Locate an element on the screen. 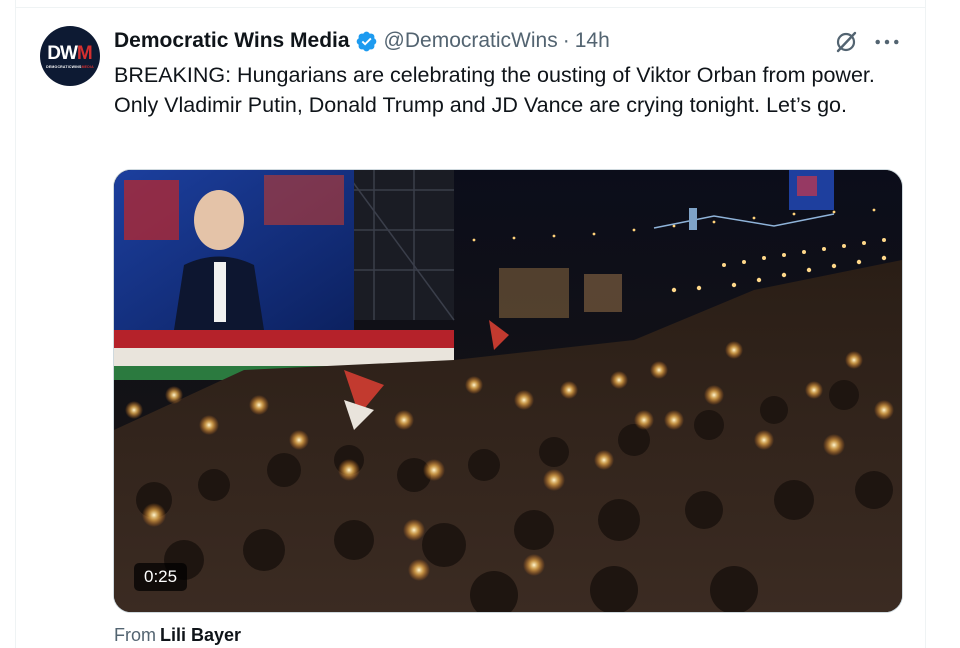 The image size is (960, 648). avatar-logo: DW M is located at coordinates (69, 53).